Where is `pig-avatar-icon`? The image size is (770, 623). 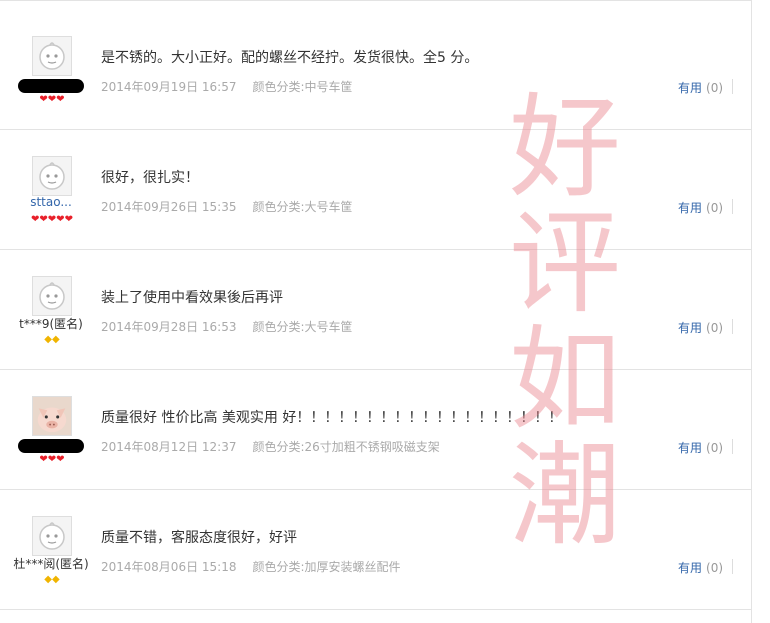 pig-avatar-icon is located at coordinates (52, 416).